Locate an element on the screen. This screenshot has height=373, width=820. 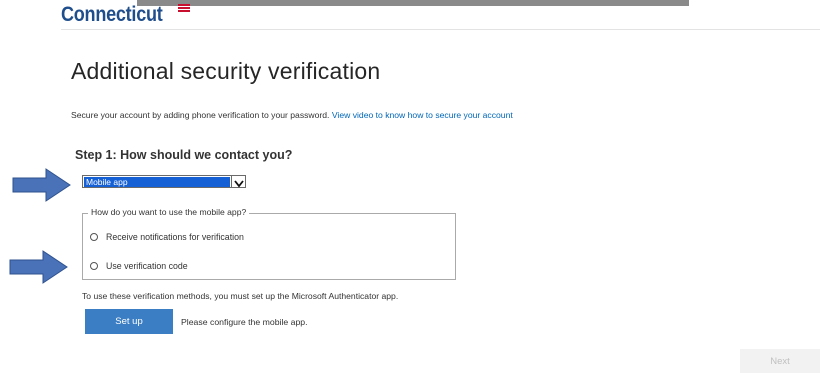
flag-icon is located at coordinates (184, 8).